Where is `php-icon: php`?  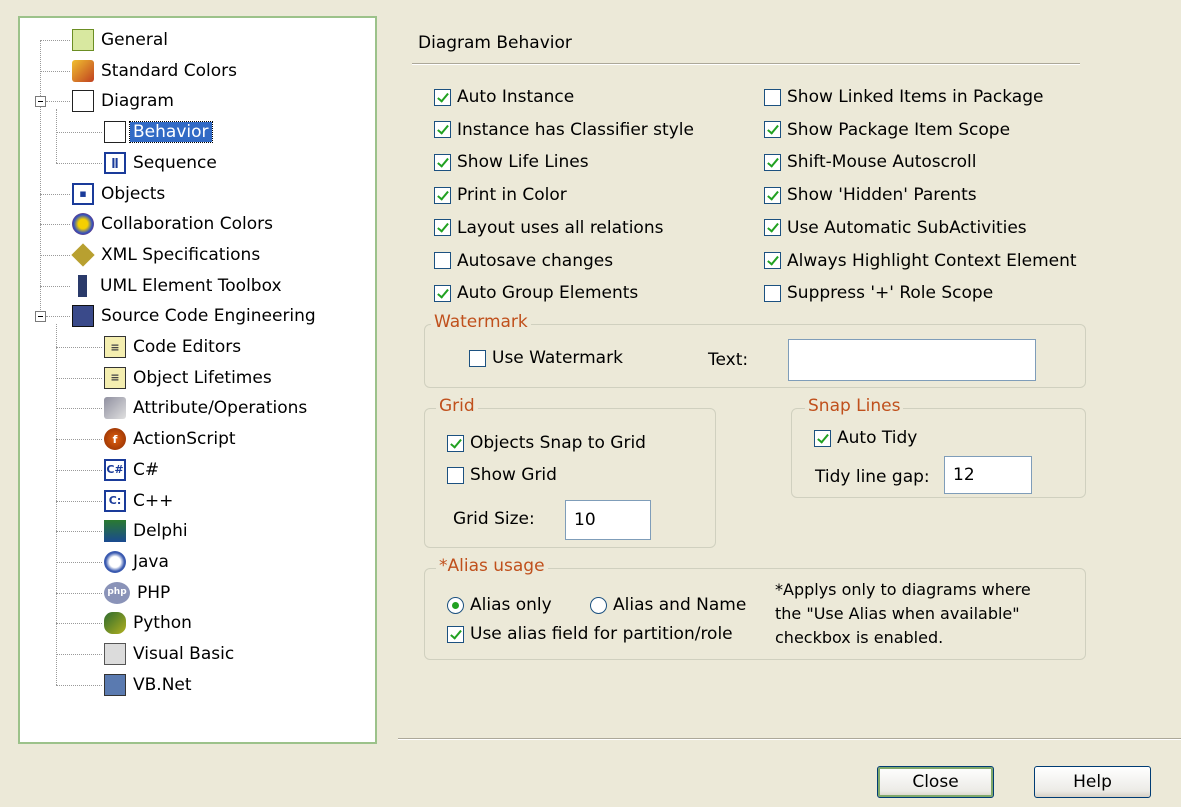 php-icon: php is located at coordinates (117, 592).